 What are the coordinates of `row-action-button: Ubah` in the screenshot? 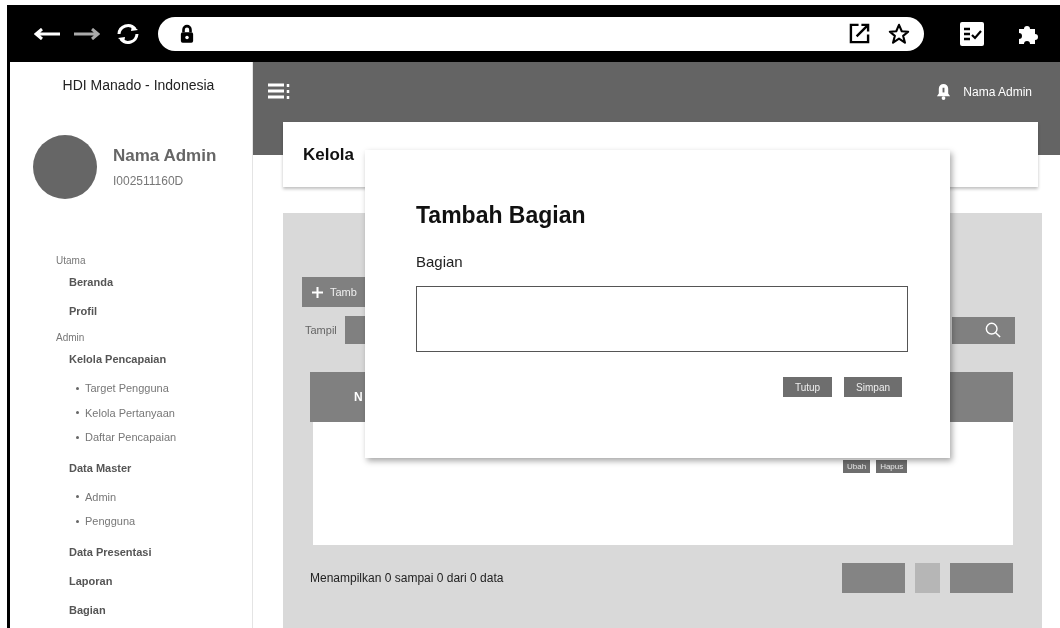 It's located at (857, 466).